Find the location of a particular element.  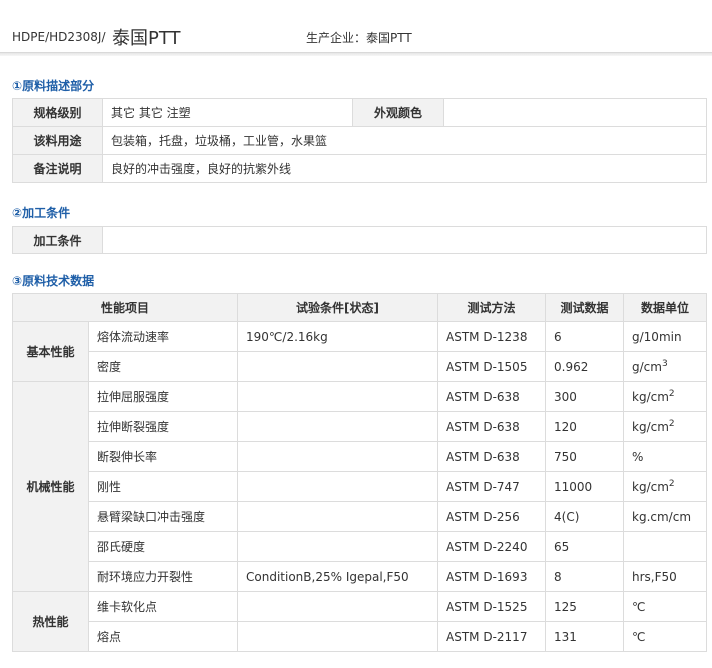

method-cell: ASTM D-2117 is located at coordinates (492, 636).